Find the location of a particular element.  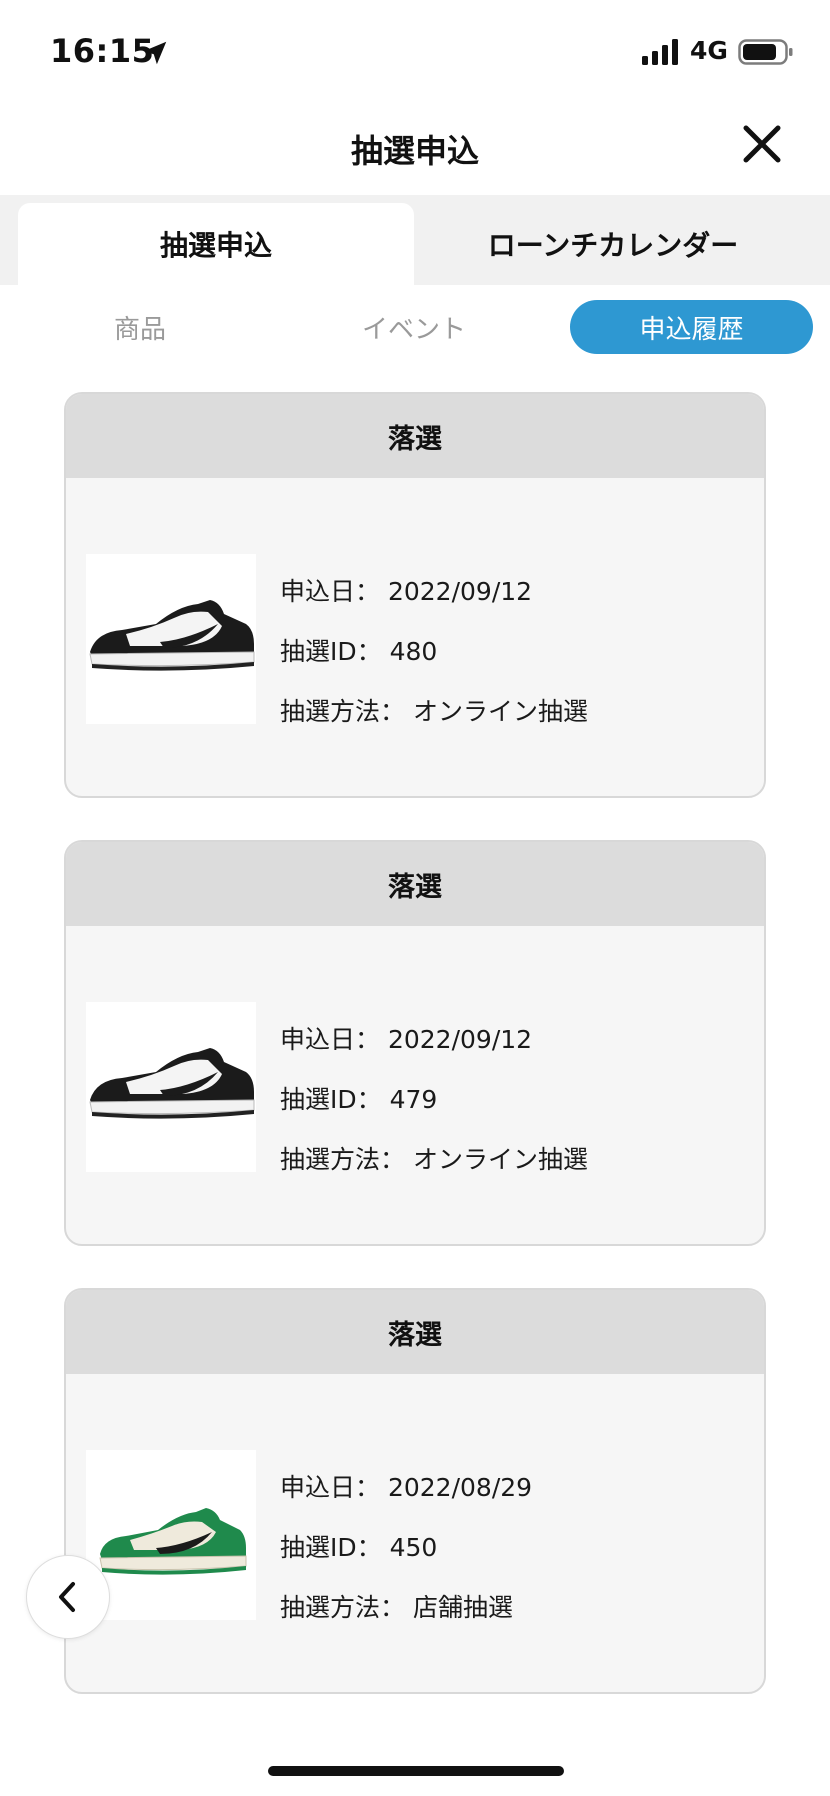

lottery-id-row: 抽選ID： 450 is located at coordinates (406, 1548).